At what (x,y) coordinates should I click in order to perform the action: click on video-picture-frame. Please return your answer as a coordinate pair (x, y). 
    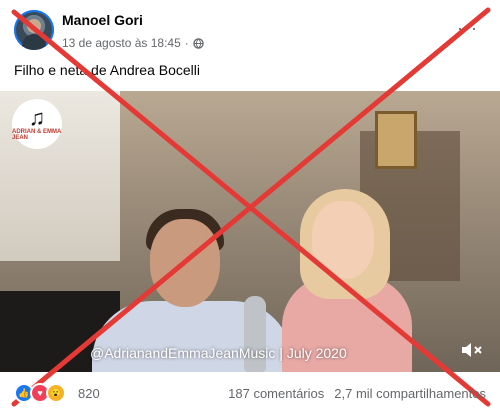
    Looking at the image, I should click on (396, 140).